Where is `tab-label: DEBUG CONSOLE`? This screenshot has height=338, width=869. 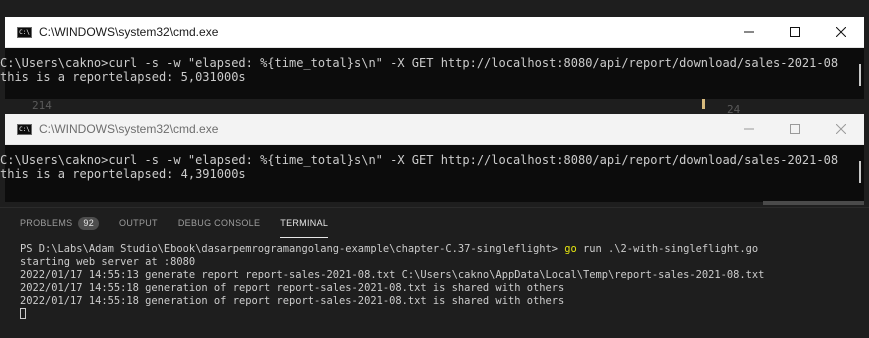
tab-label: DEBUG CONSOLE is located at coordinates (219, 223).